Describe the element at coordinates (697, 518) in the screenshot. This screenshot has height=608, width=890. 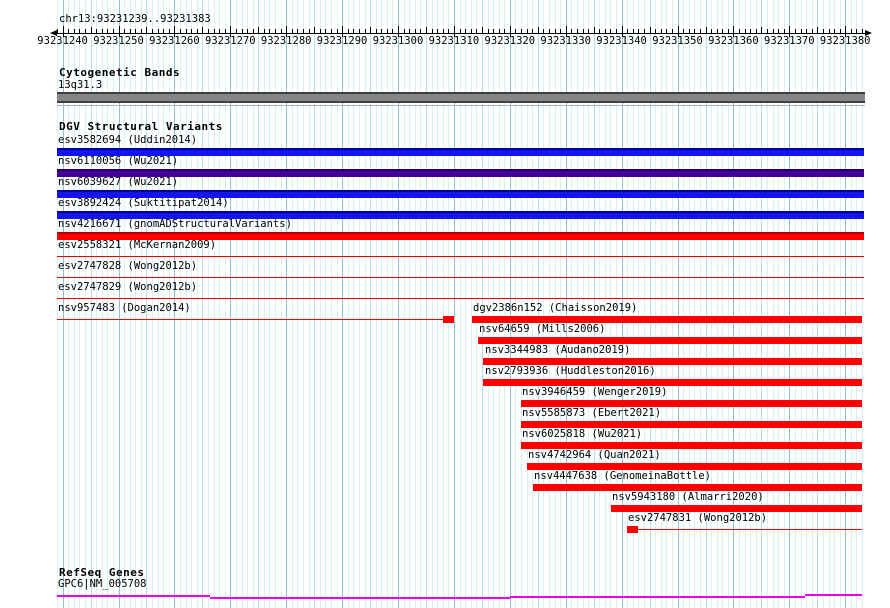
I see `variant-label: esv2747831 (Wong2012b)` at that location.